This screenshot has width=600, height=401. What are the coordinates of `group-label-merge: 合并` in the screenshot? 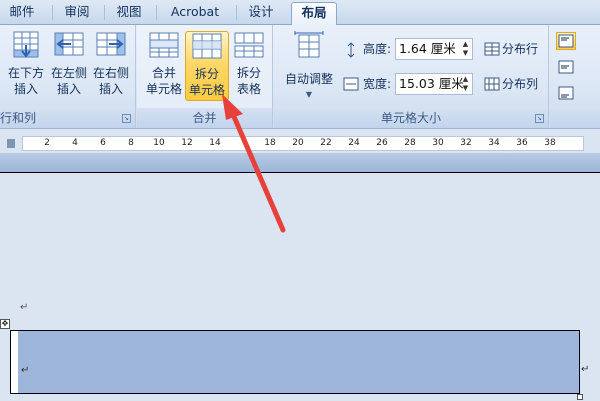 It's located at (204, 118).